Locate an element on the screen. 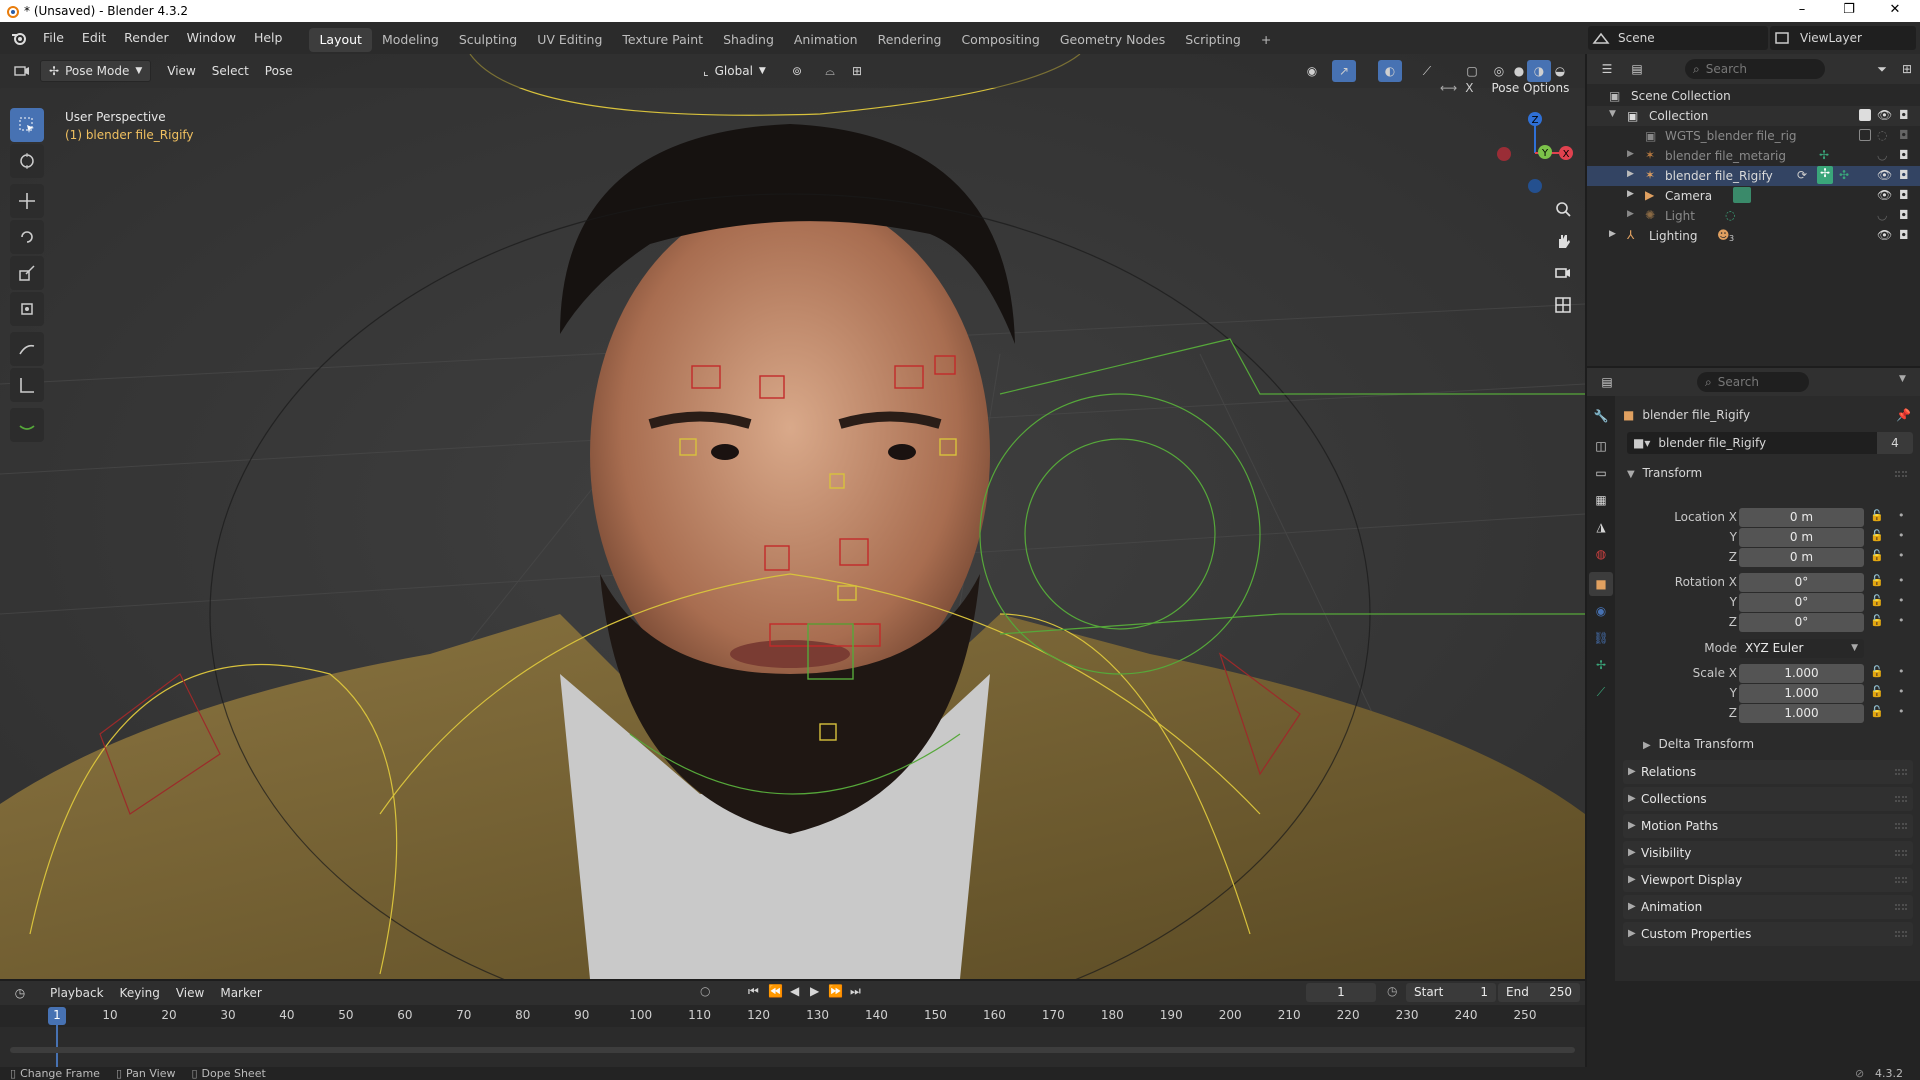 The width and height of the screenshot is (1920, 1080). exclude-checkbox is located at coordinates (1865, 115).